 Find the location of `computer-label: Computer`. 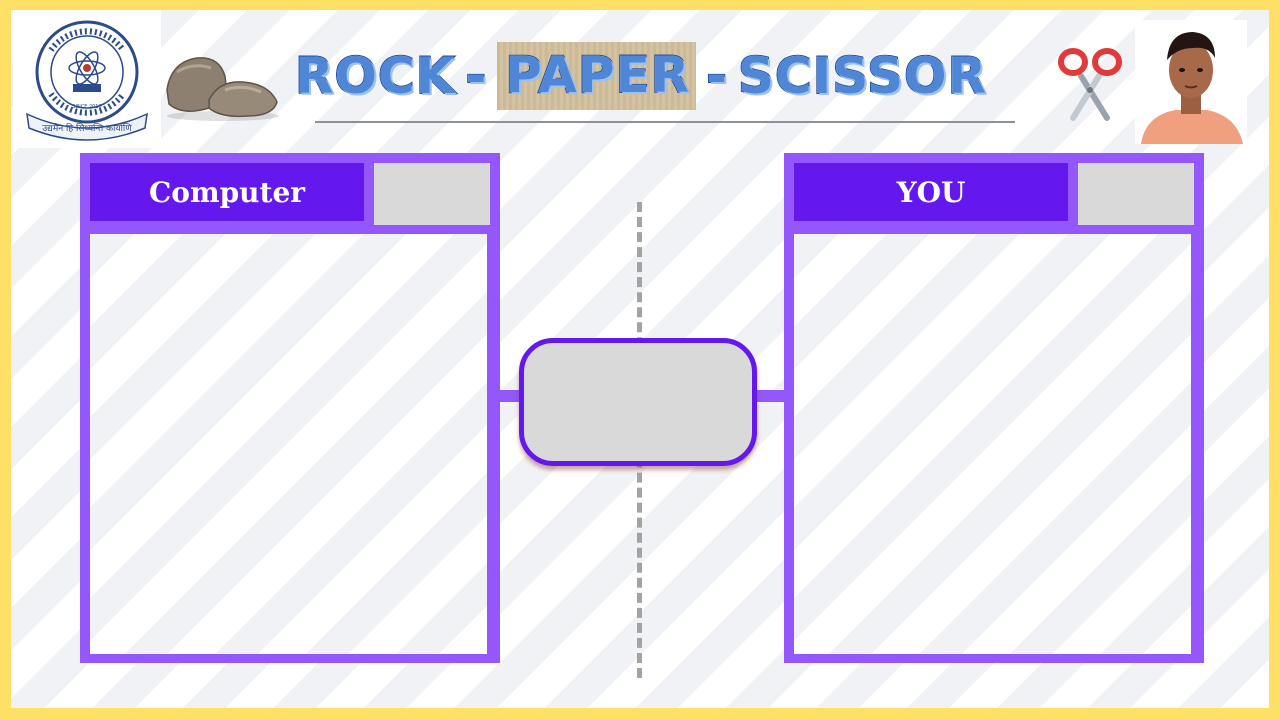

computer-label: Computer is located at coordinates (227, 192).